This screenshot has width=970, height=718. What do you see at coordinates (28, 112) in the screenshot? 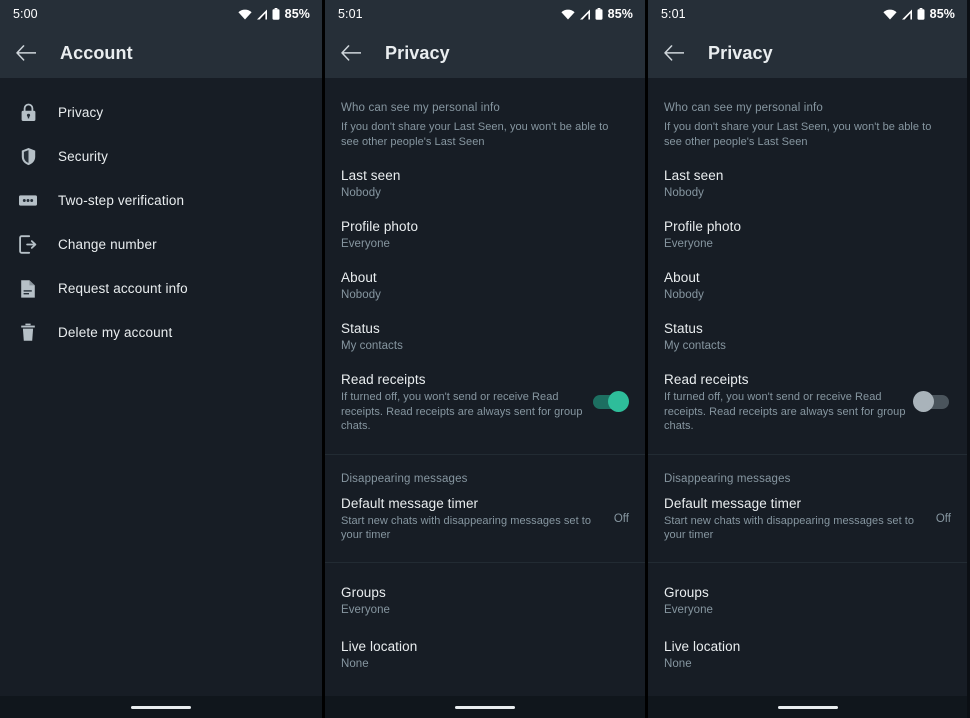
I see `lock-icon` at bounding box center [28, 112].